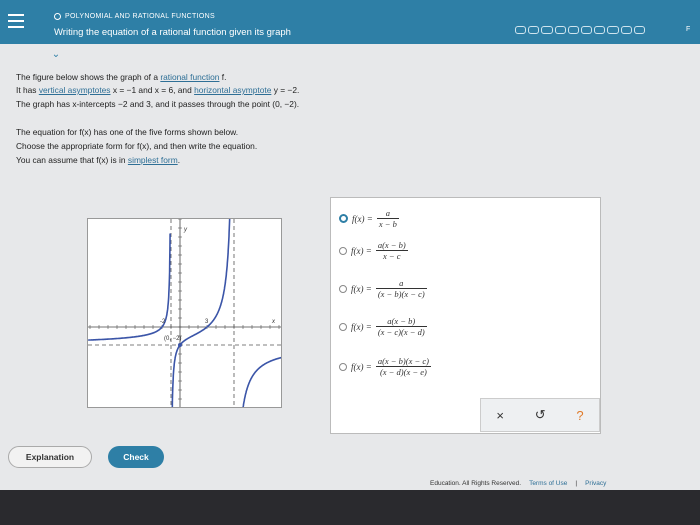 This screenshot has height=525, width=700. I want to click on choice-option-5: f(x) = a(x − b)(x − c) (x − d)(x − e), so click(385, 366).